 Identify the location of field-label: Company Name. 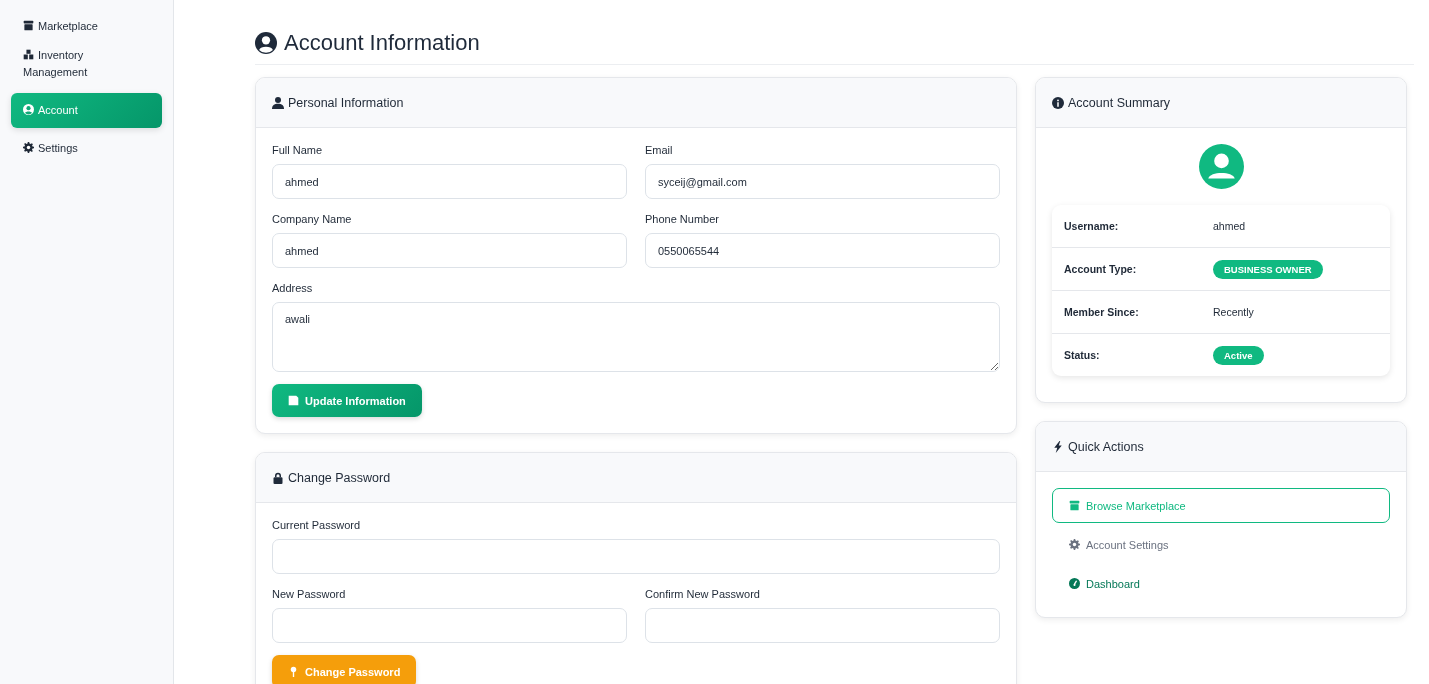
(312, 219).